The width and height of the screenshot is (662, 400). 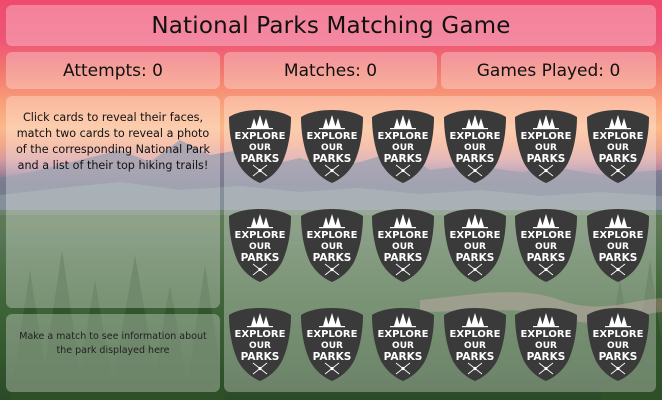 I want to click on attempts-label: Attempts: 0, so click(x=113, y=70).